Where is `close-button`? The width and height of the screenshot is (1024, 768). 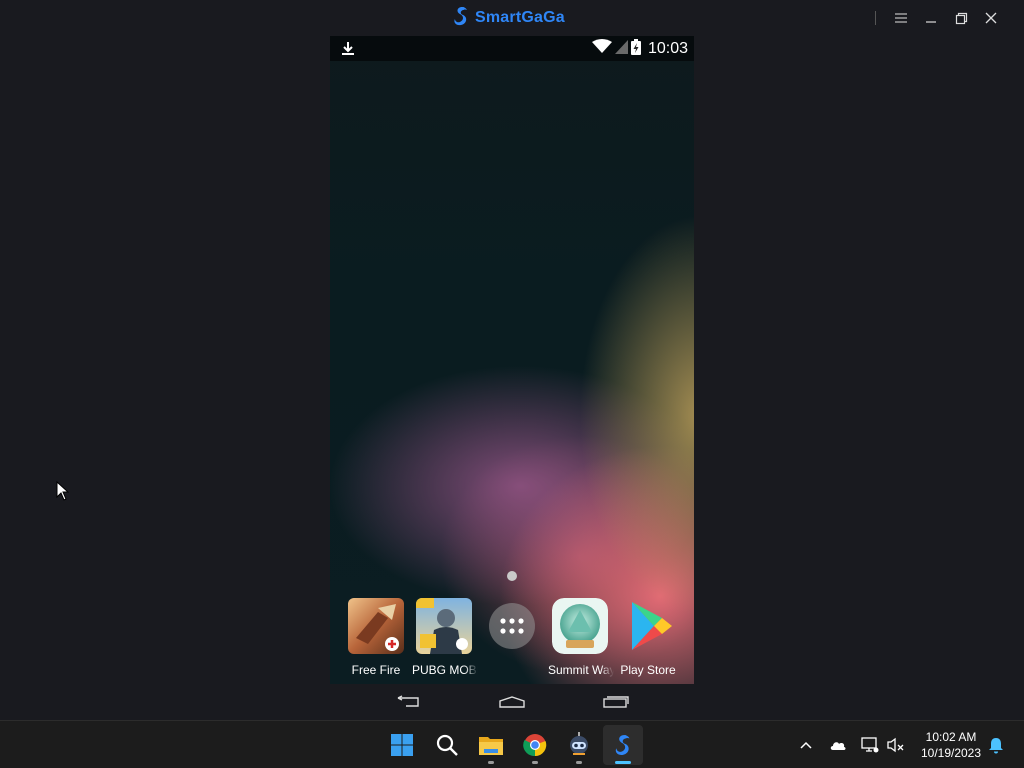
close-button is located at coordinates (991, 18).